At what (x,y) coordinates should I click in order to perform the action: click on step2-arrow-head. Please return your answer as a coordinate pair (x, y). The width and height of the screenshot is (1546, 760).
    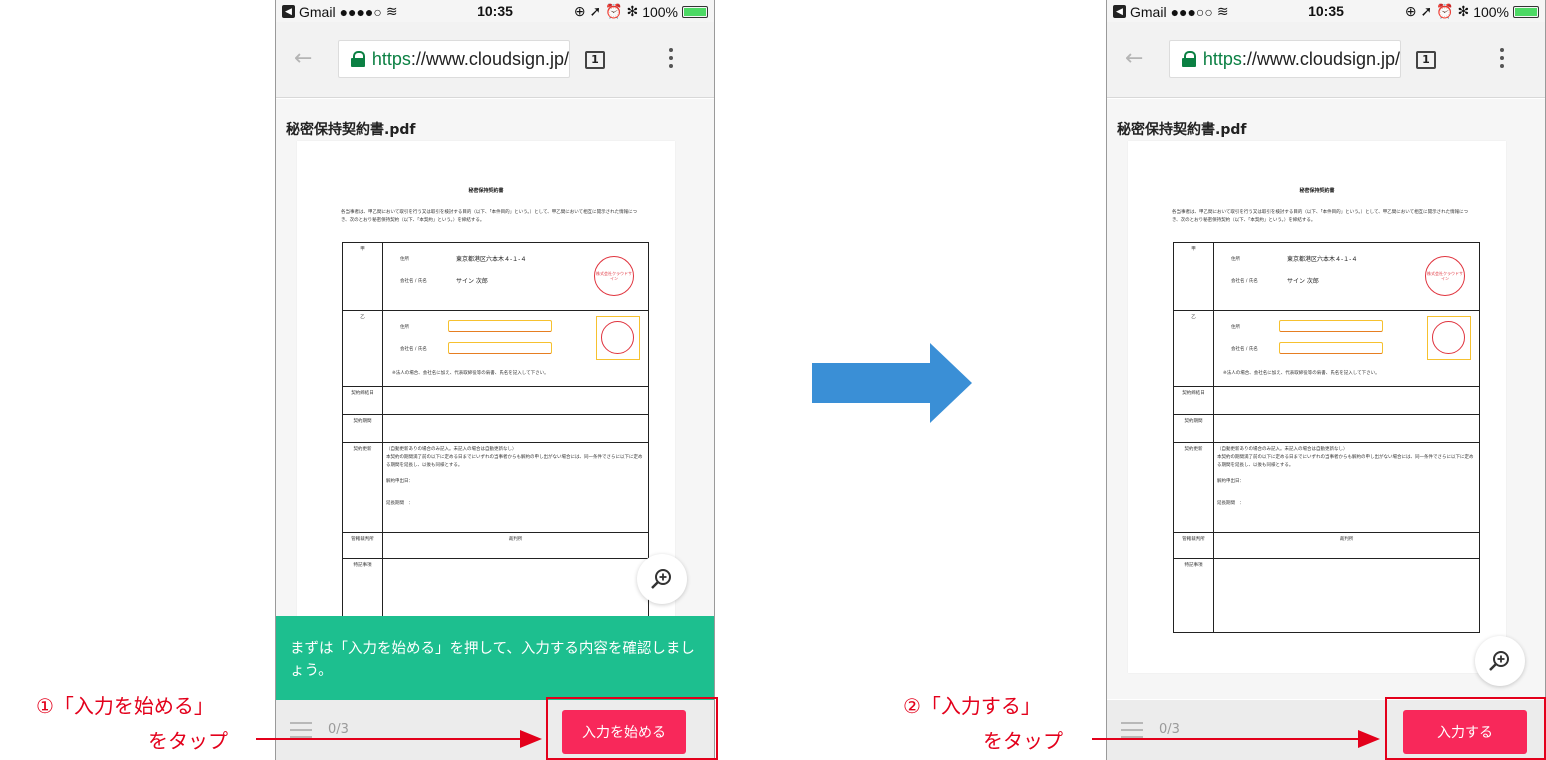
    Looking at the image, I should click on (1369, 739).